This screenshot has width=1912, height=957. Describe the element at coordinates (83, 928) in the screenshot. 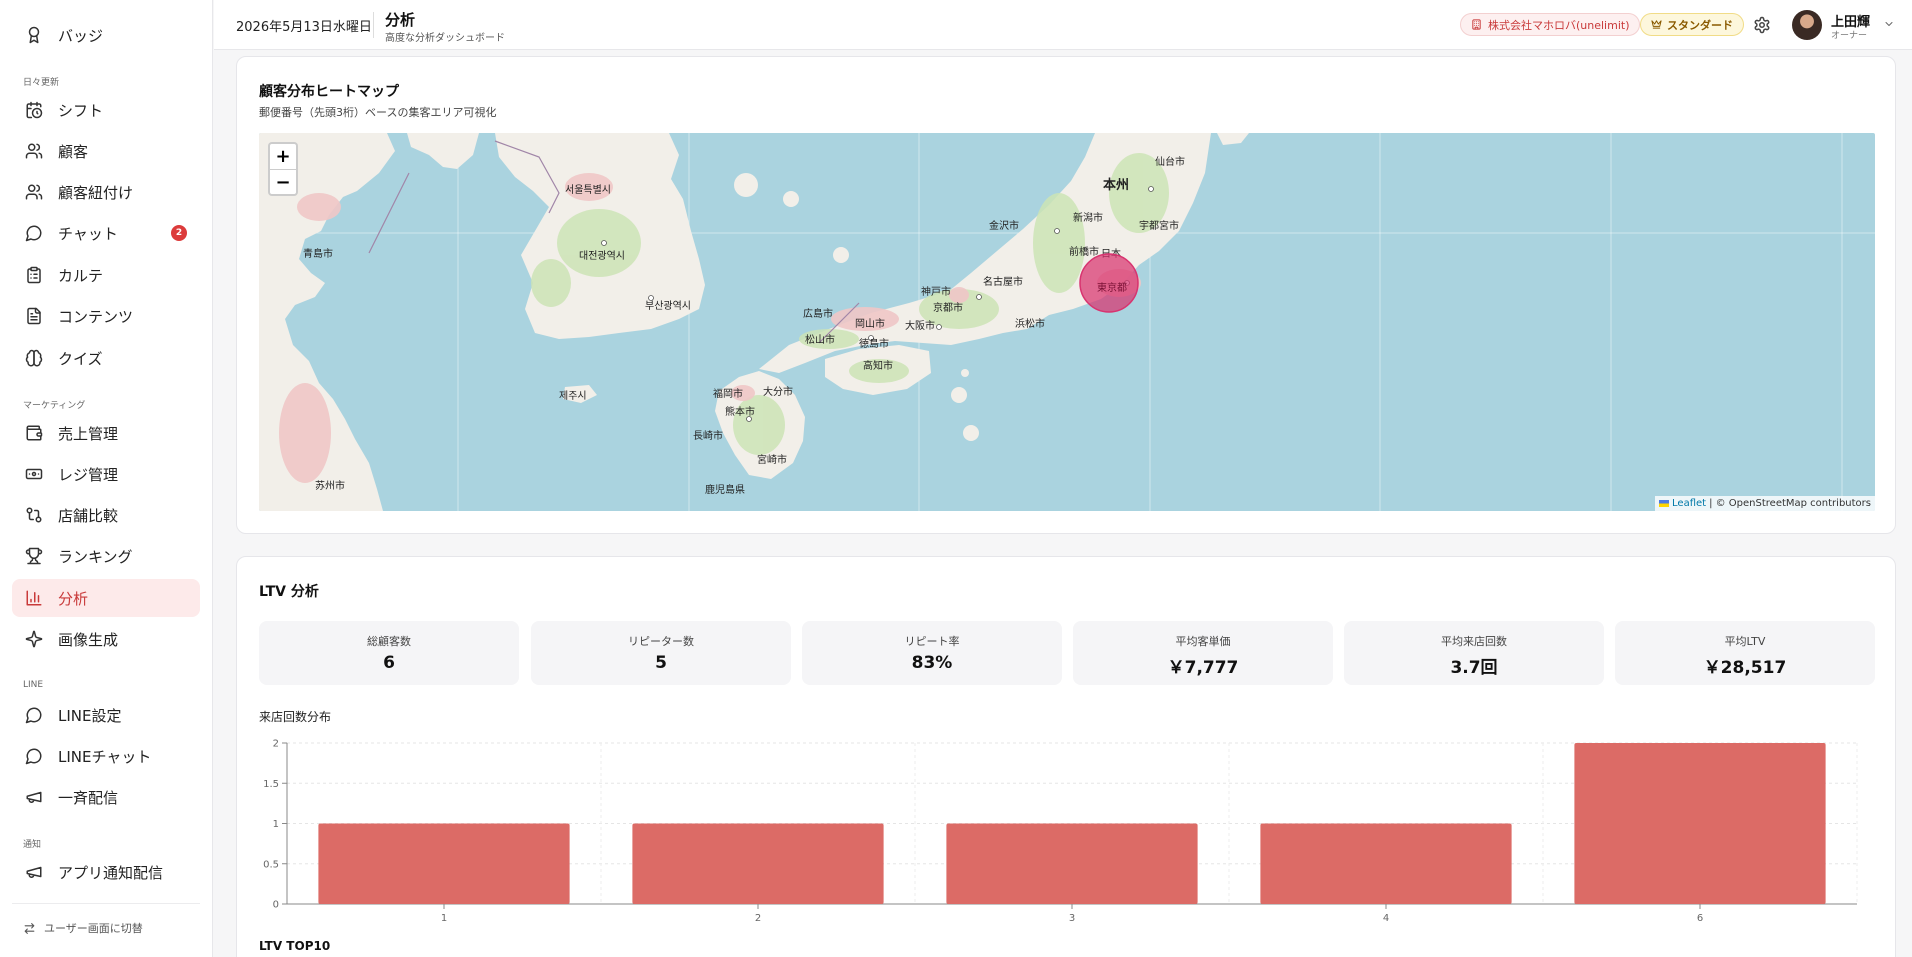

I see `switch-to-user-view-link: ユーザー画面に切替` at that location.